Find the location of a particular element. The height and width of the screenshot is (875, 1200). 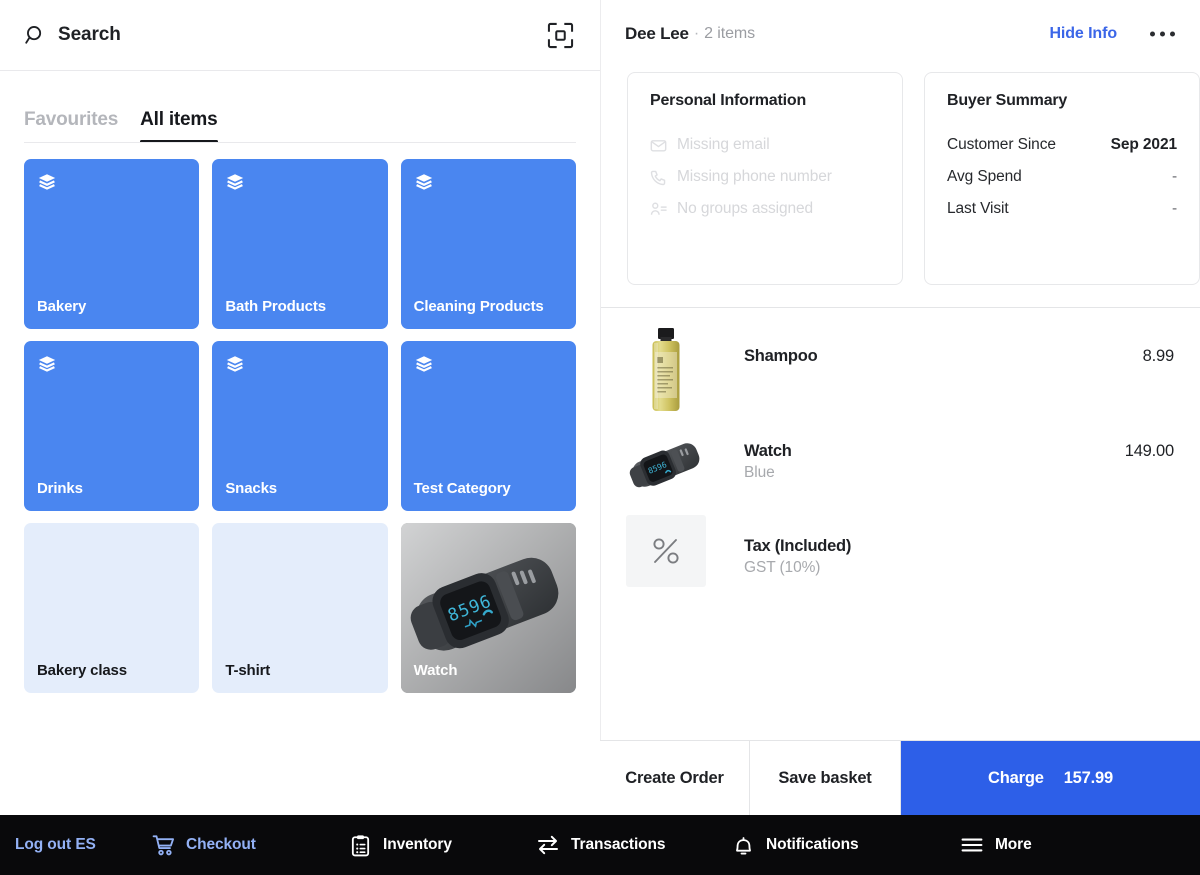

personal-info-text: Missing phone number is located at coordinates (754, 176).